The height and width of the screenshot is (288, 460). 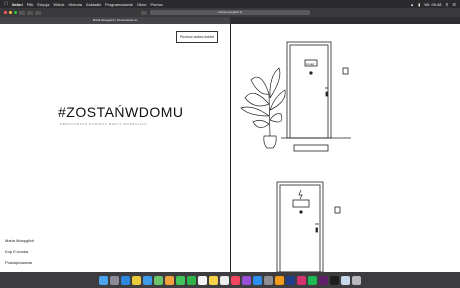 What do you see at coordinates (115, 20) in the screenshot?
I see `tab-active: Maria Mosęglich | #zostańwdomu` at bounding box center [115, 20].